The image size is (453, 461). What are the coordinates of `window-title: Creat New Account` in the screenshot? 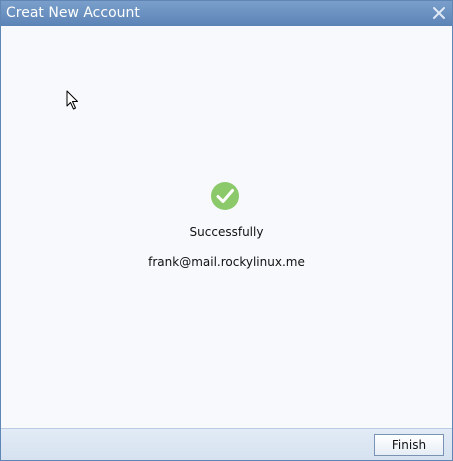 It's located at (73, 13).